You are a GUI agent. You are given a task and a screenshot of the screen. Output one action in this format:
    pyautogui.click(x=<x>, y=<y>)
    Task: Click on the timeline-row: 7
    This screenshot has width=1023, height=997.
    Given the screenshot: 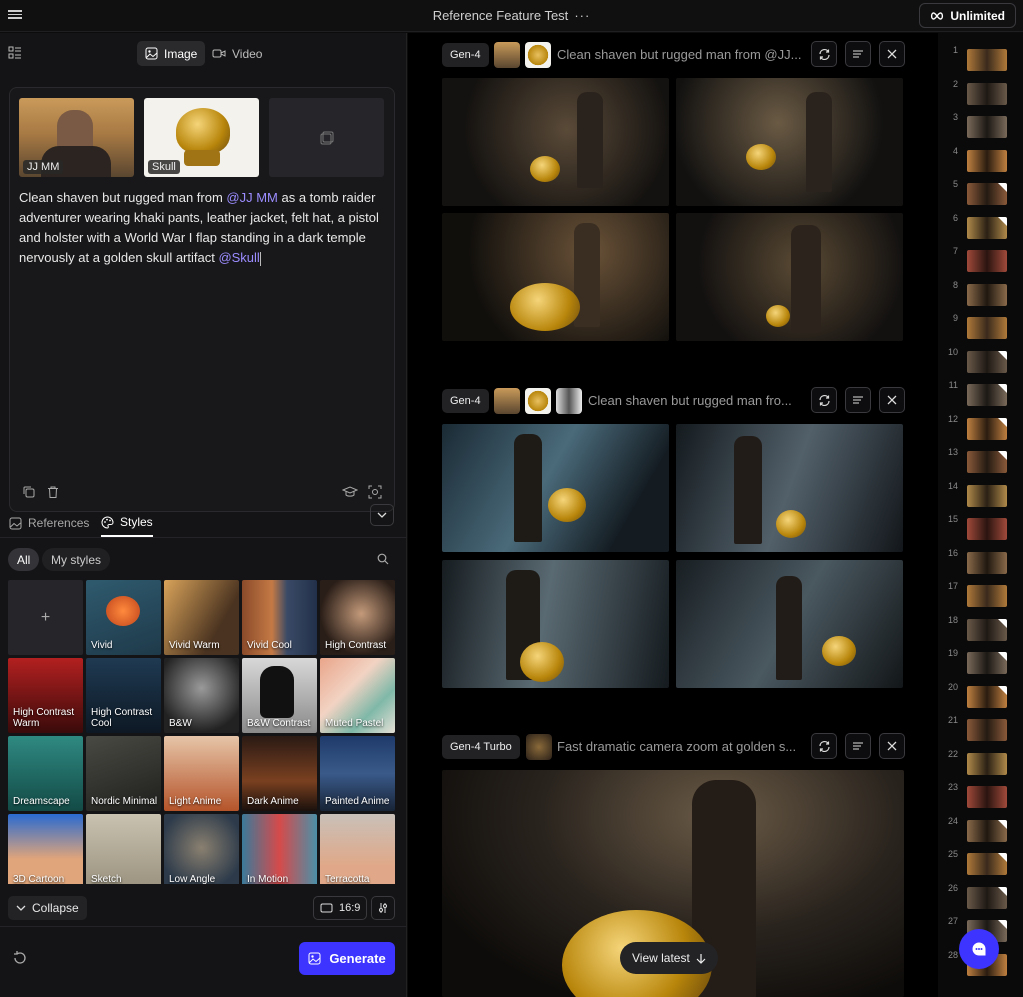 What is the action you would take?
    pyautogui.click(x=980, y=260)
    